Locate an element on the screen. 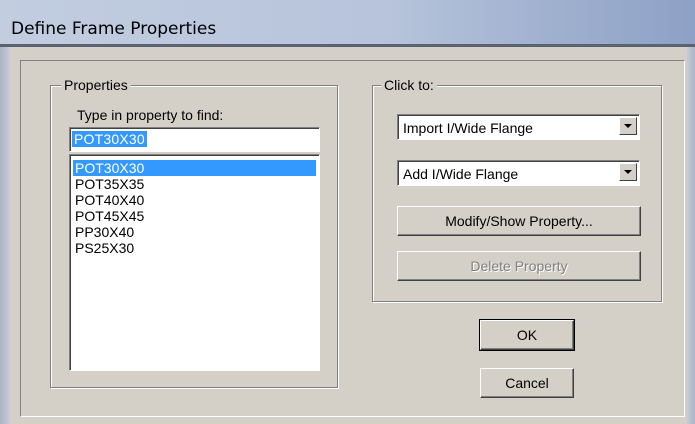 Image resolution: width=695 pixels, height=424 pixels. add-section-dropdown: Add I/Wide Flange is located at coordinates (518, 173).